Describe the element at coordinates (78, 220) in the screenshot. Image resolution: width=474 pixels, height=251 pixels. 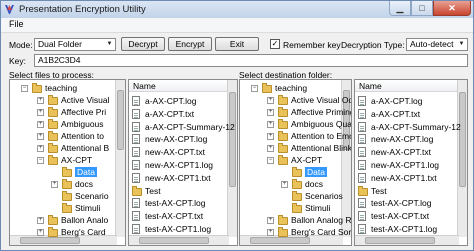
I see `tree-item: Ballon Analo` at that location.